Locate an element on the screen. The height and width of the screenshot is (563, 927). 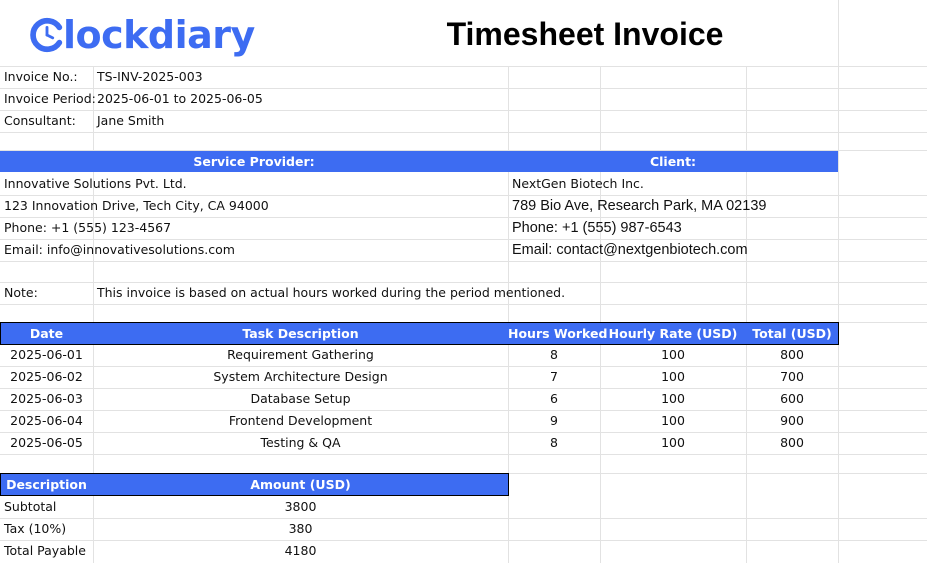
row-task: System Architecture Design is located at coordinates (300, 376).